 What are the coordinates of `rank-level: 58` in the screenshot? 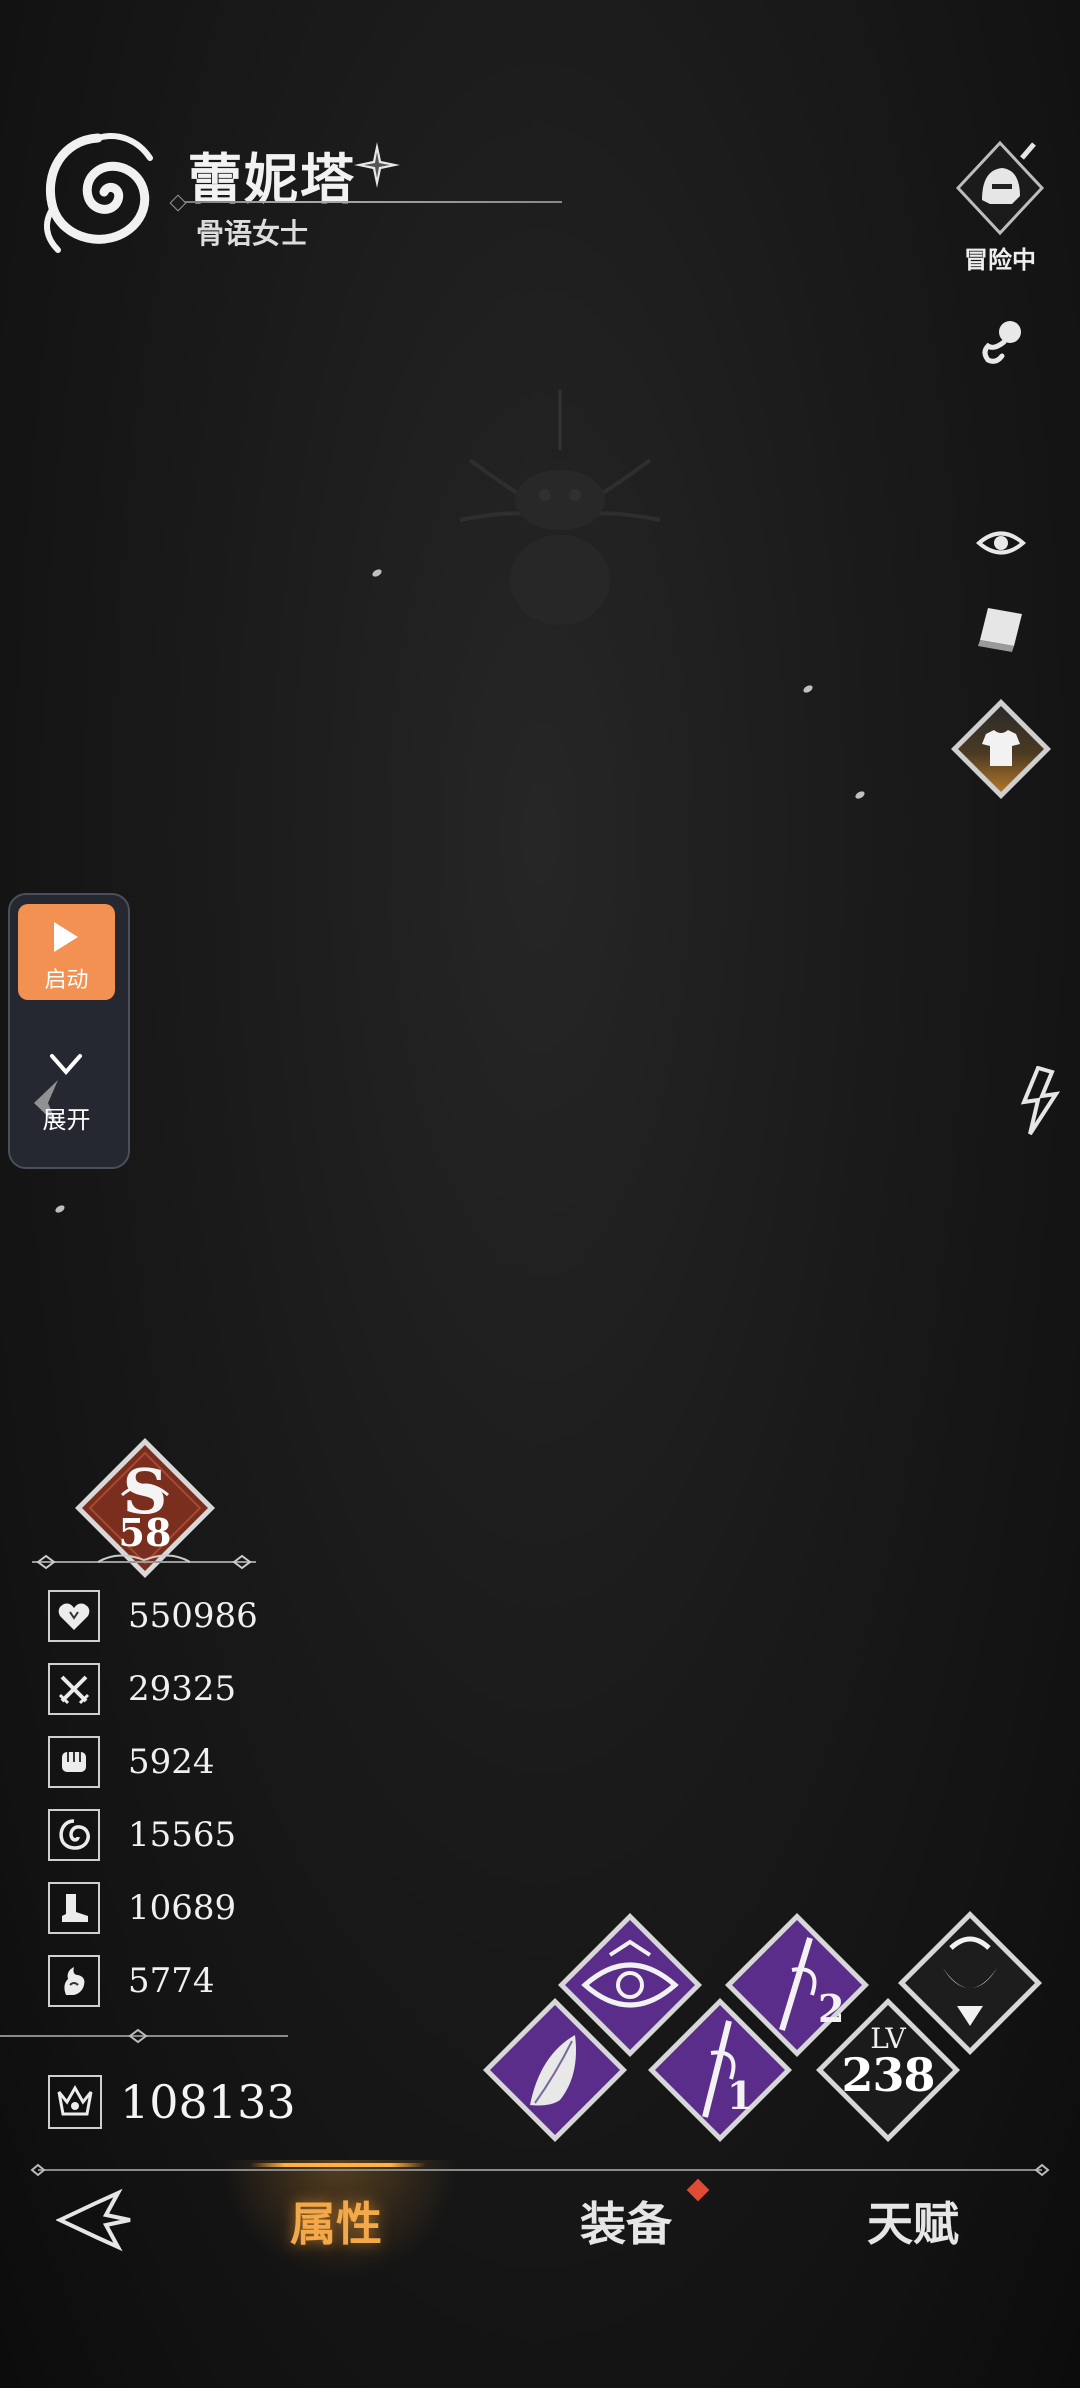 It's located at (145, 1532).